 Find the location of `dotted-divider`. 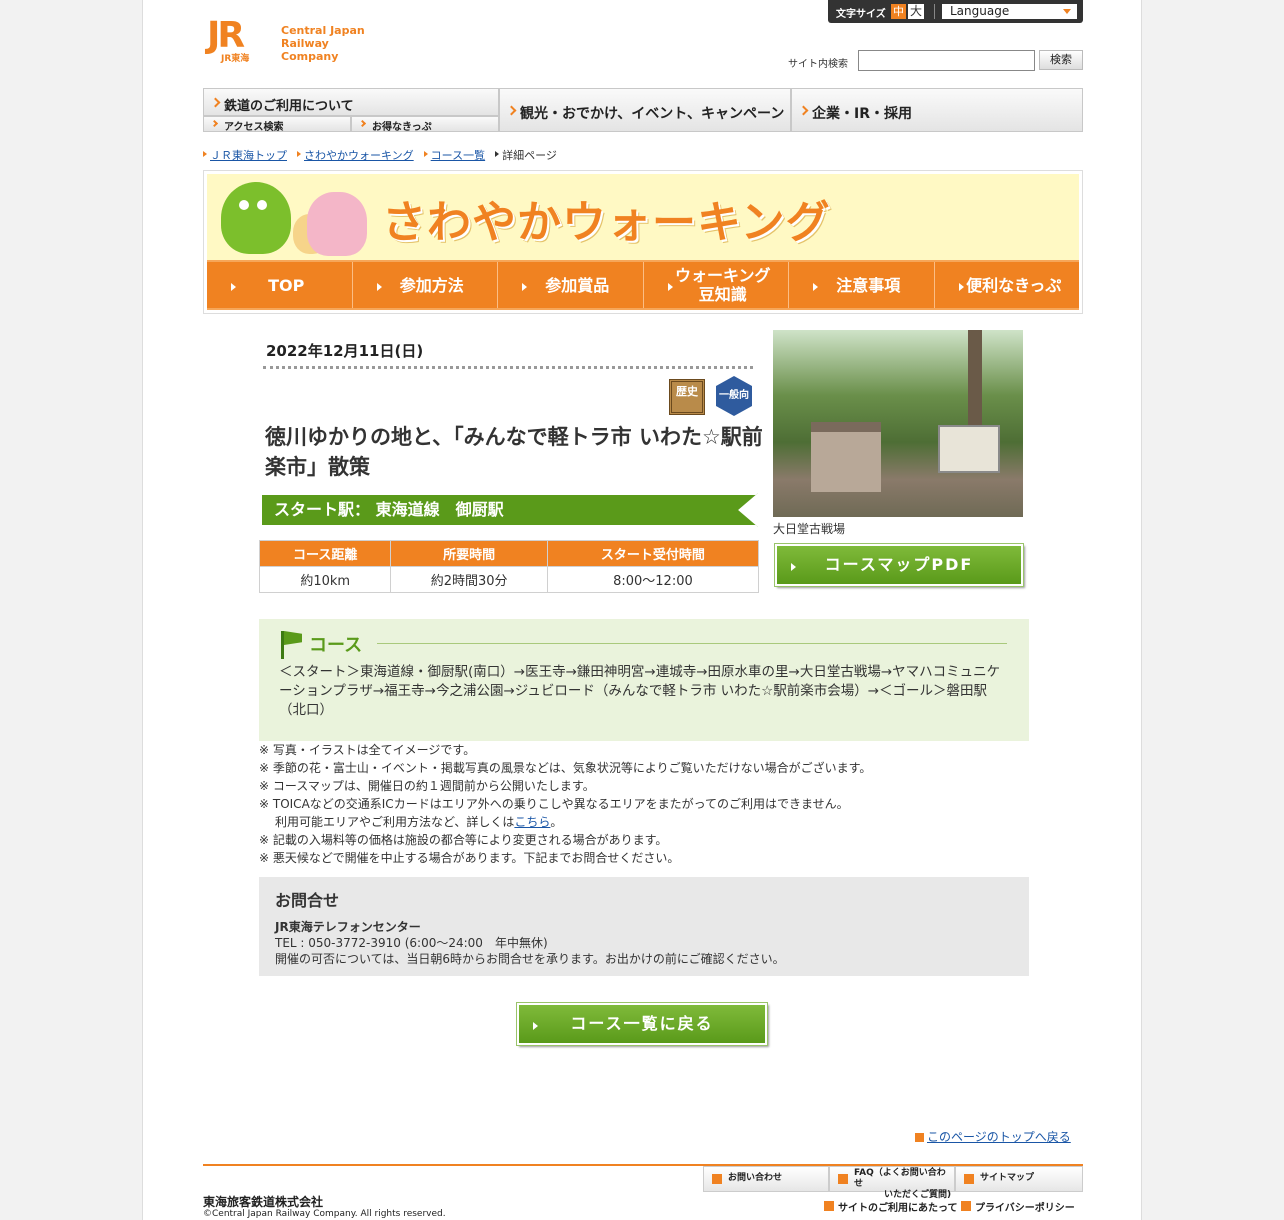

dotted-divider is located at coordinates (508, 367).